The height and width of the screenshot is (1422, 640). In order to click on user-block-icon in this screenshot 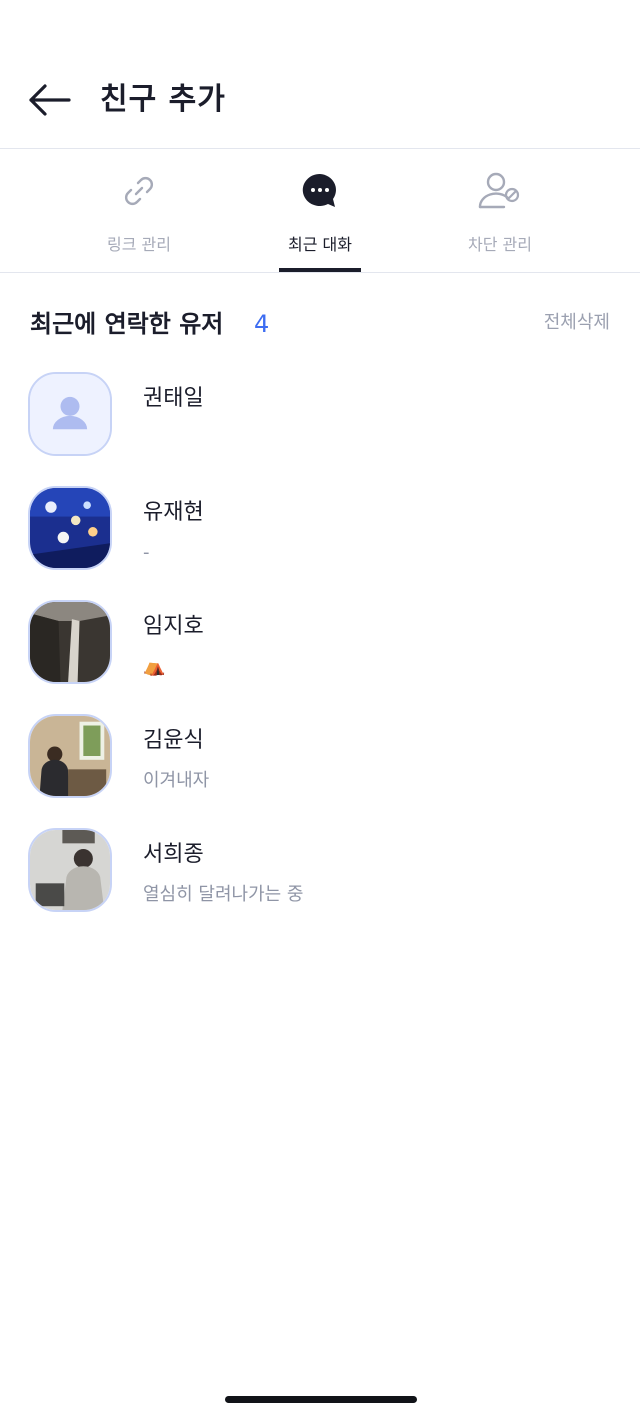, I will do `click(500, 191)`.